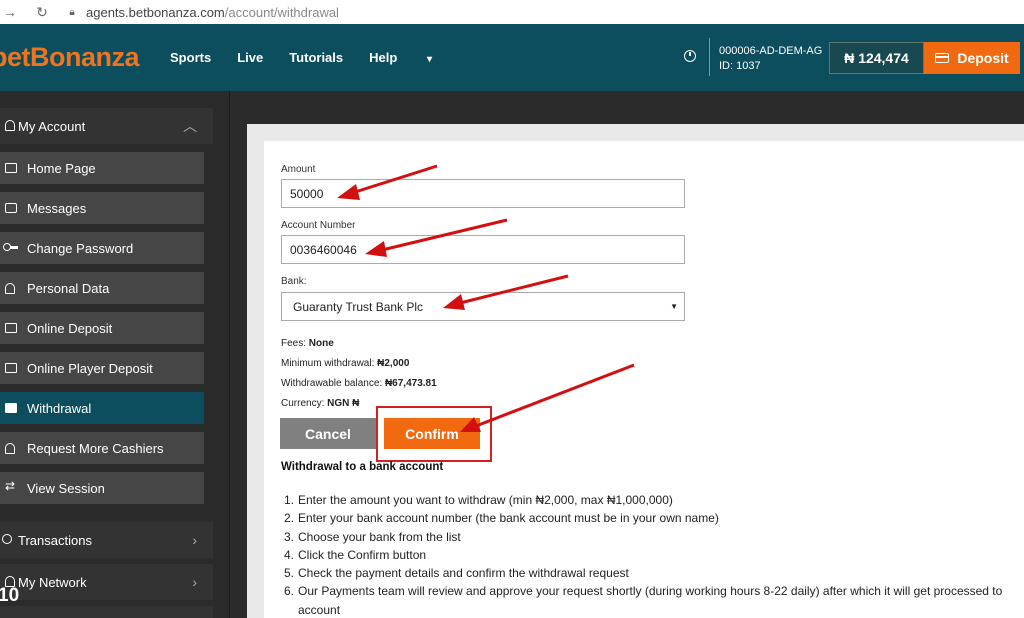 This screenshot has height=618, width=1024. What do you see at coordinates (328, 433) in the screenshot?
I see `cancel-button: Cancel` at bounding box center [328, 433].